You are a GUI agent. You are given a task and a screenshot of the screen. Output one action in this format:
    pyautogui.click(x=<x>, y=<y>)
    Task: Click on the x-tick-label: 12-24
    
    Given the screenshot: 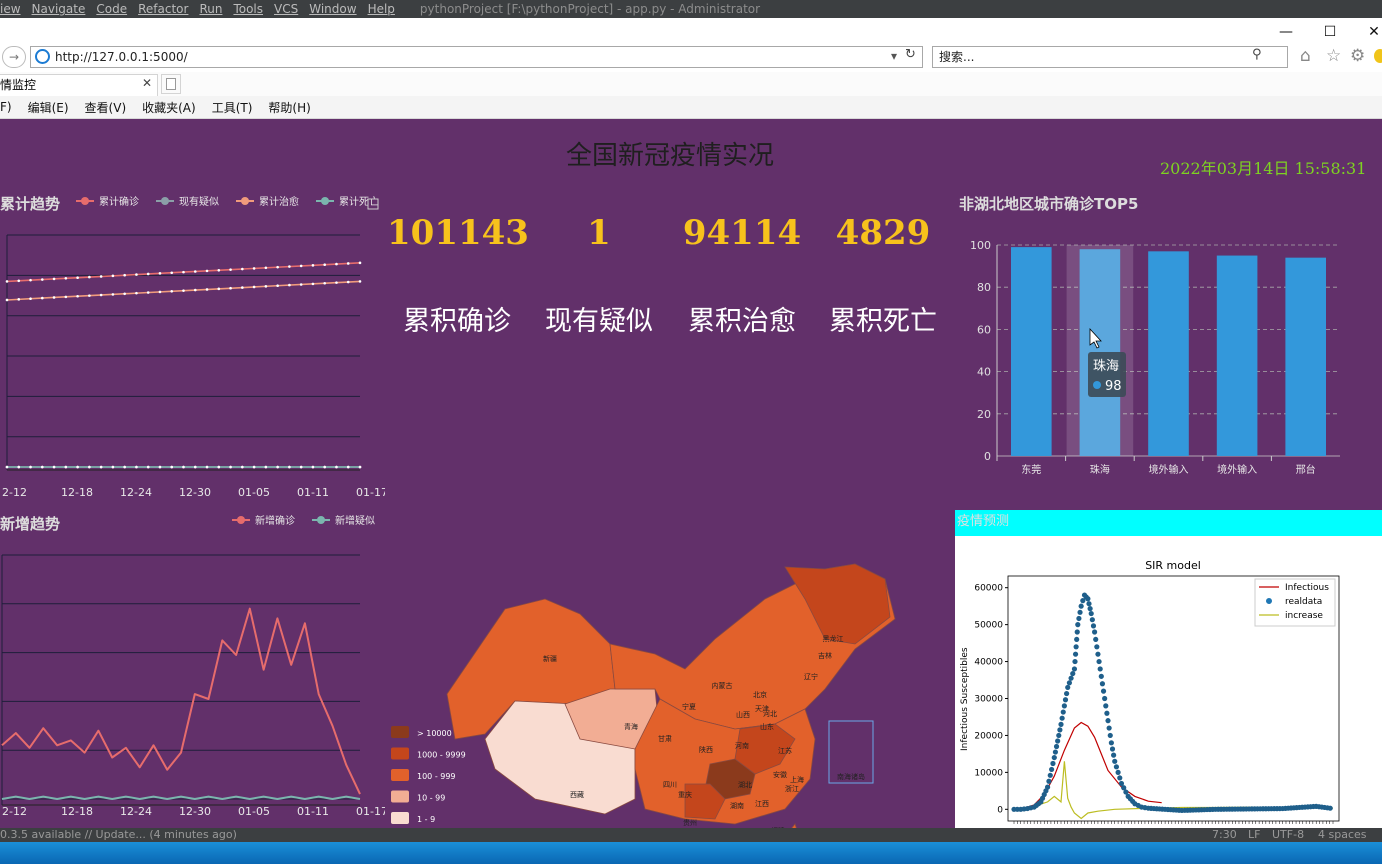 What is the action you would take?
    pyautogui.click(x=136, y=491)
    